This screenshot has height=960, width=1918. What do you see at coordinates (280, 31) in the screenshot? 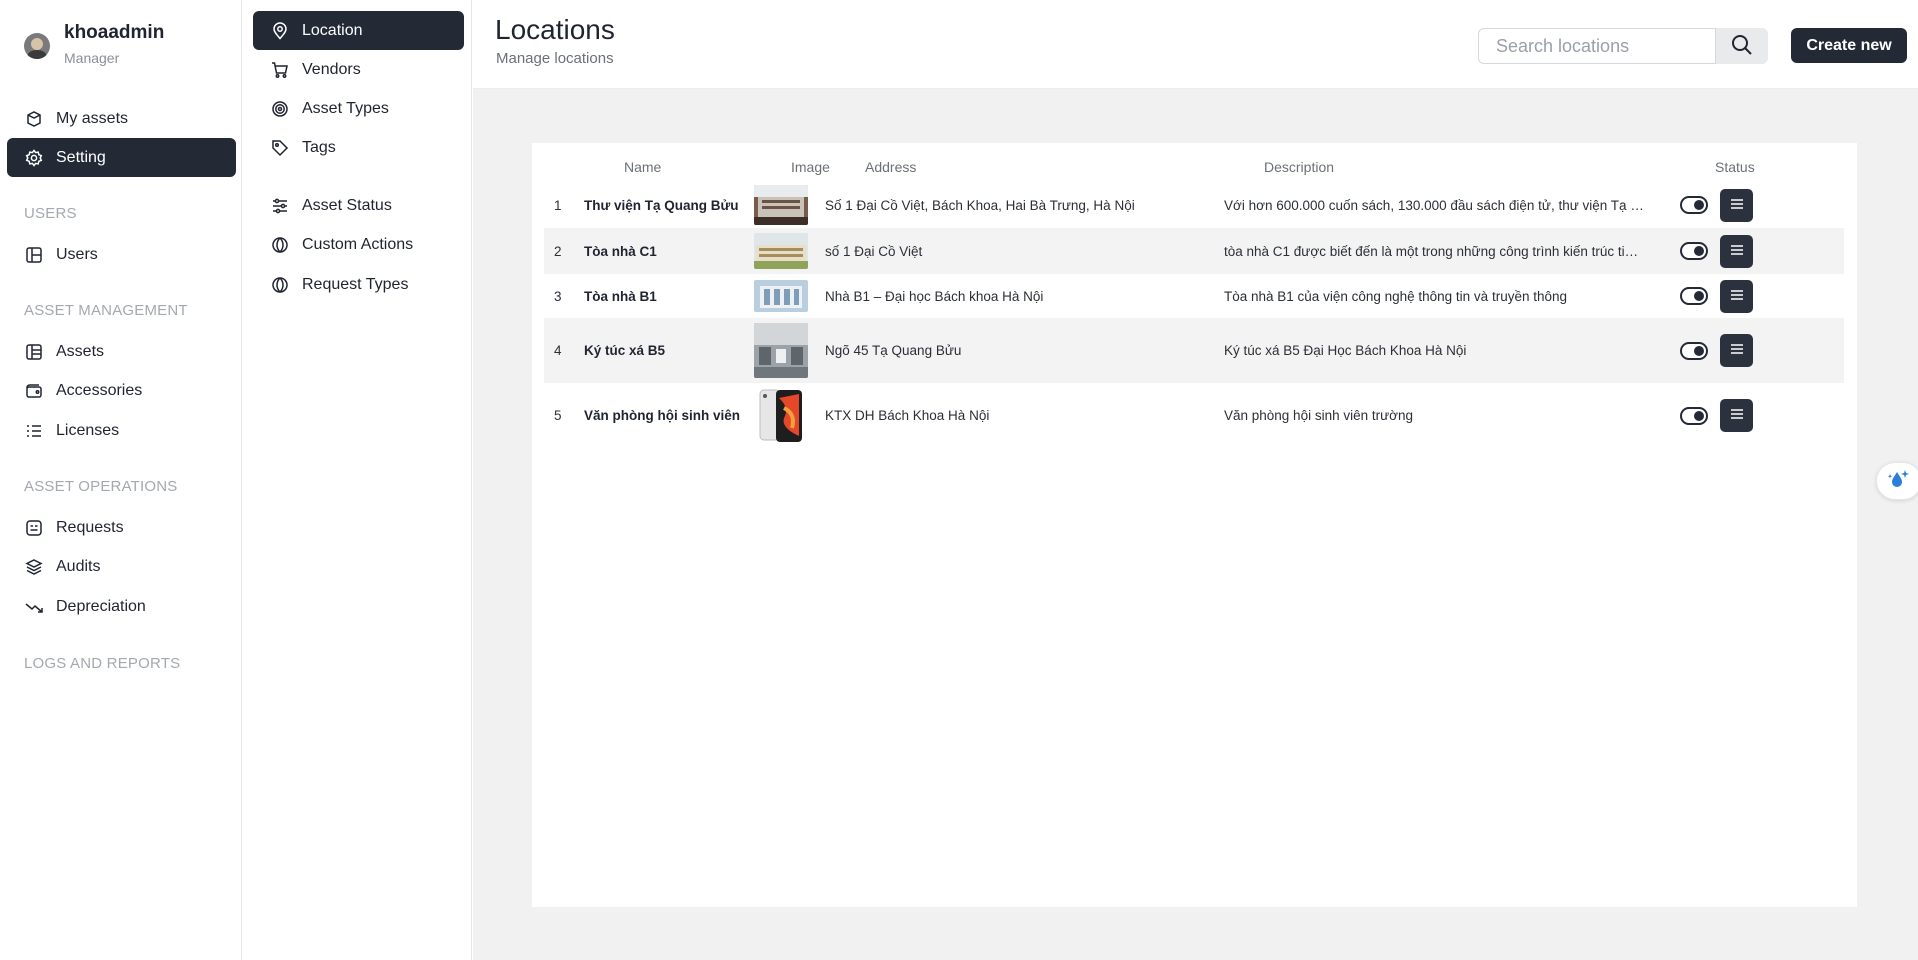
I see `location-pin-icon` at bounding box center [280, 31].